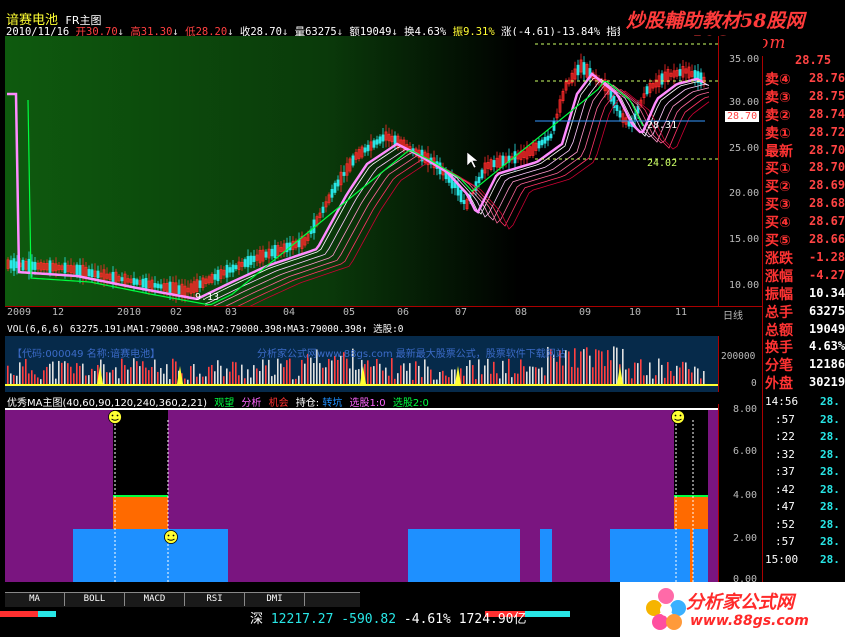 This screenshot has height=637, width=845. What do you see at coordinates (231, 312) in the screenshot?
I see `date-tick: 03` at bounding box center [231, 312].